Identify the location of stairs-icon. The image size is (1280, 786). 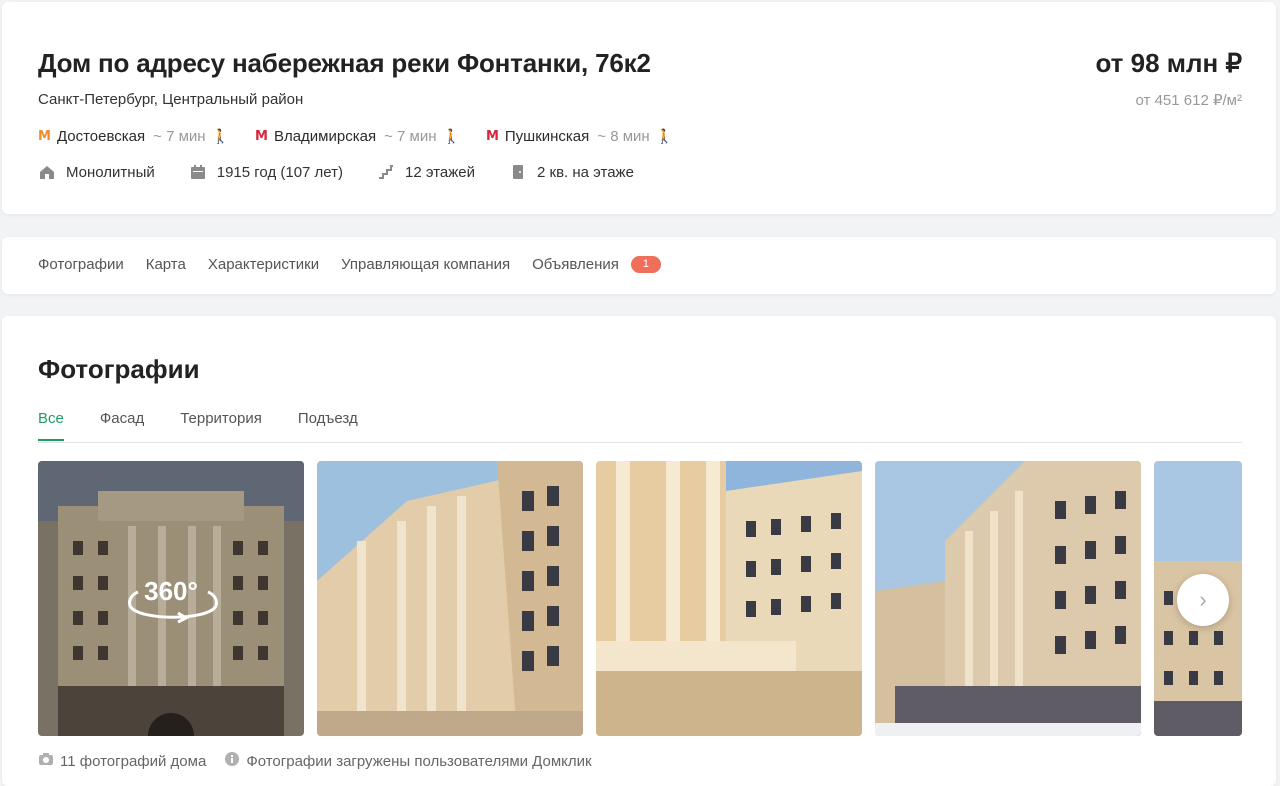
(386, 172).